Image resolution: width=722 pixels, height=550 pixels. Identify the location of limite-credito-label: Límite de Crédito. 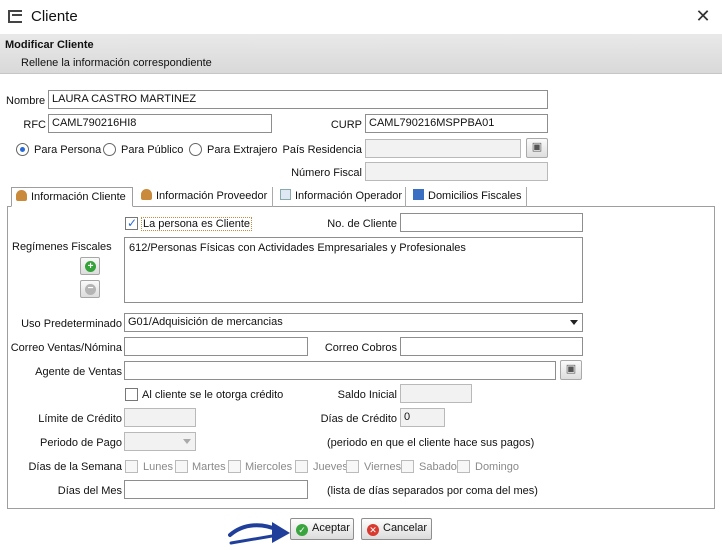
(80, 419).